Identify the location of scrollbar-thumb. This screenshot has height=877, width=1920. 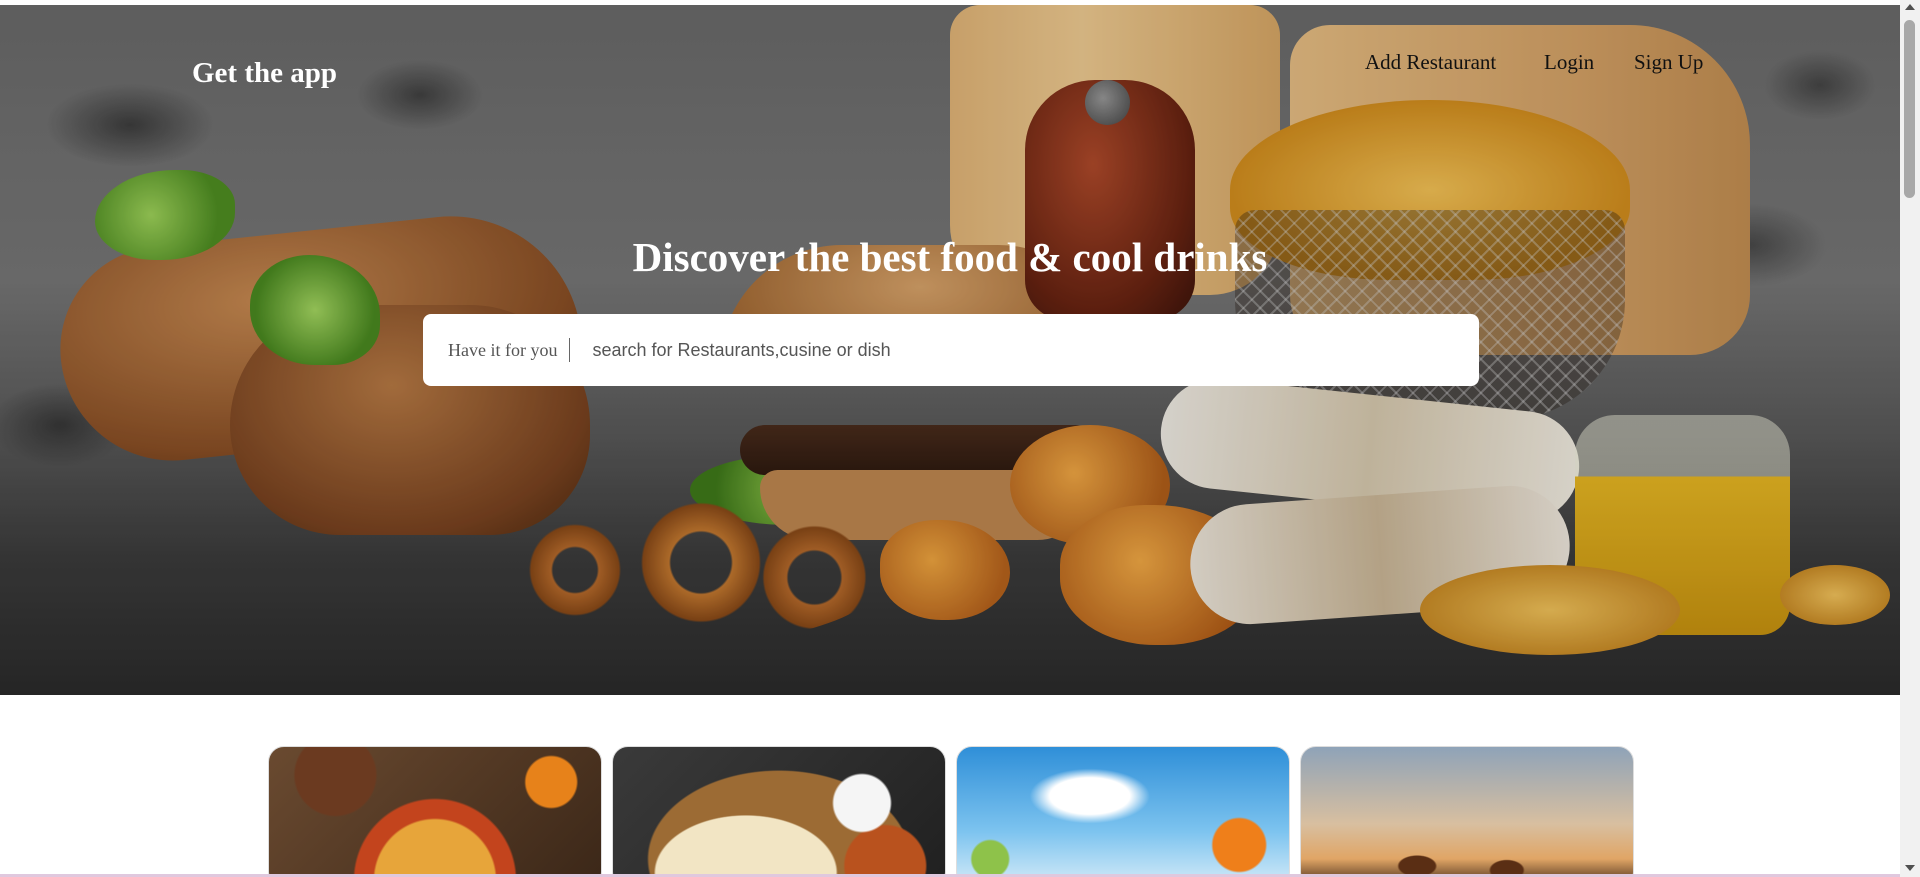
(1909, 109).